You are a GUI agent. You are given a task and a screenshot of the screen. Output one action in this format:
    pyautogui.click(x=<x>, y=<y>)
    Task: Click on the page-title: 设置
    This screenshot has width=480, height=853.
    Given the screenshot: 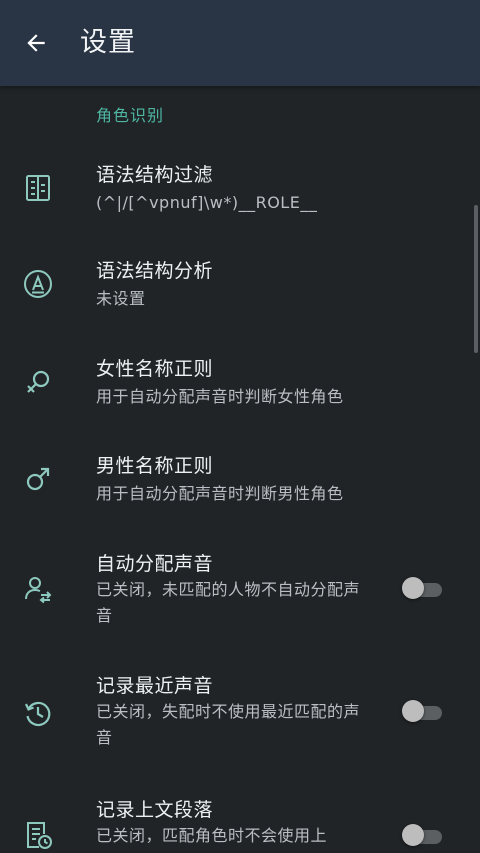 What is the action you would take?
    pyautogui.click(x=108, y=42)
    